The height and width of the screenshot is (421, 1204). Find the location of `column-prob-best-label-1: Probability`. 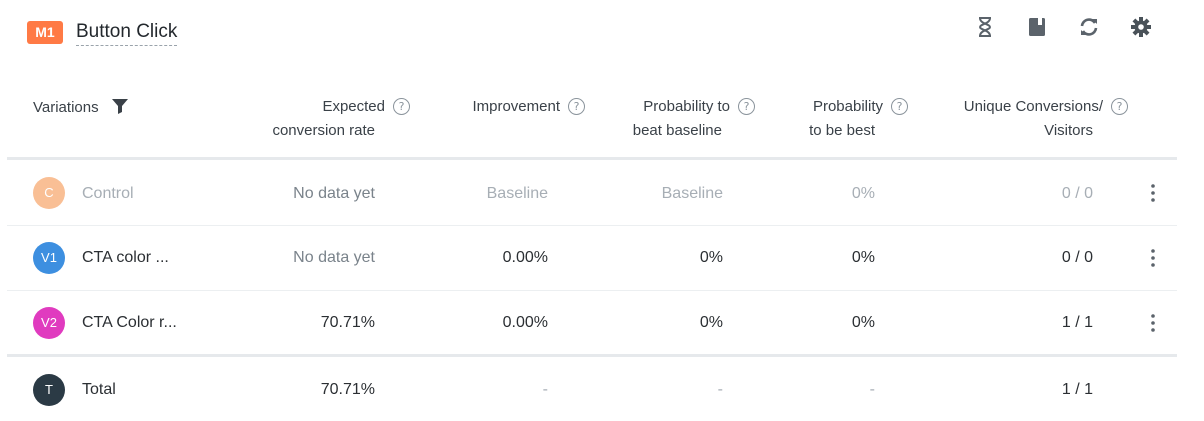

column-prob-best-label-1: Probability is located at coordinates (847, 106).